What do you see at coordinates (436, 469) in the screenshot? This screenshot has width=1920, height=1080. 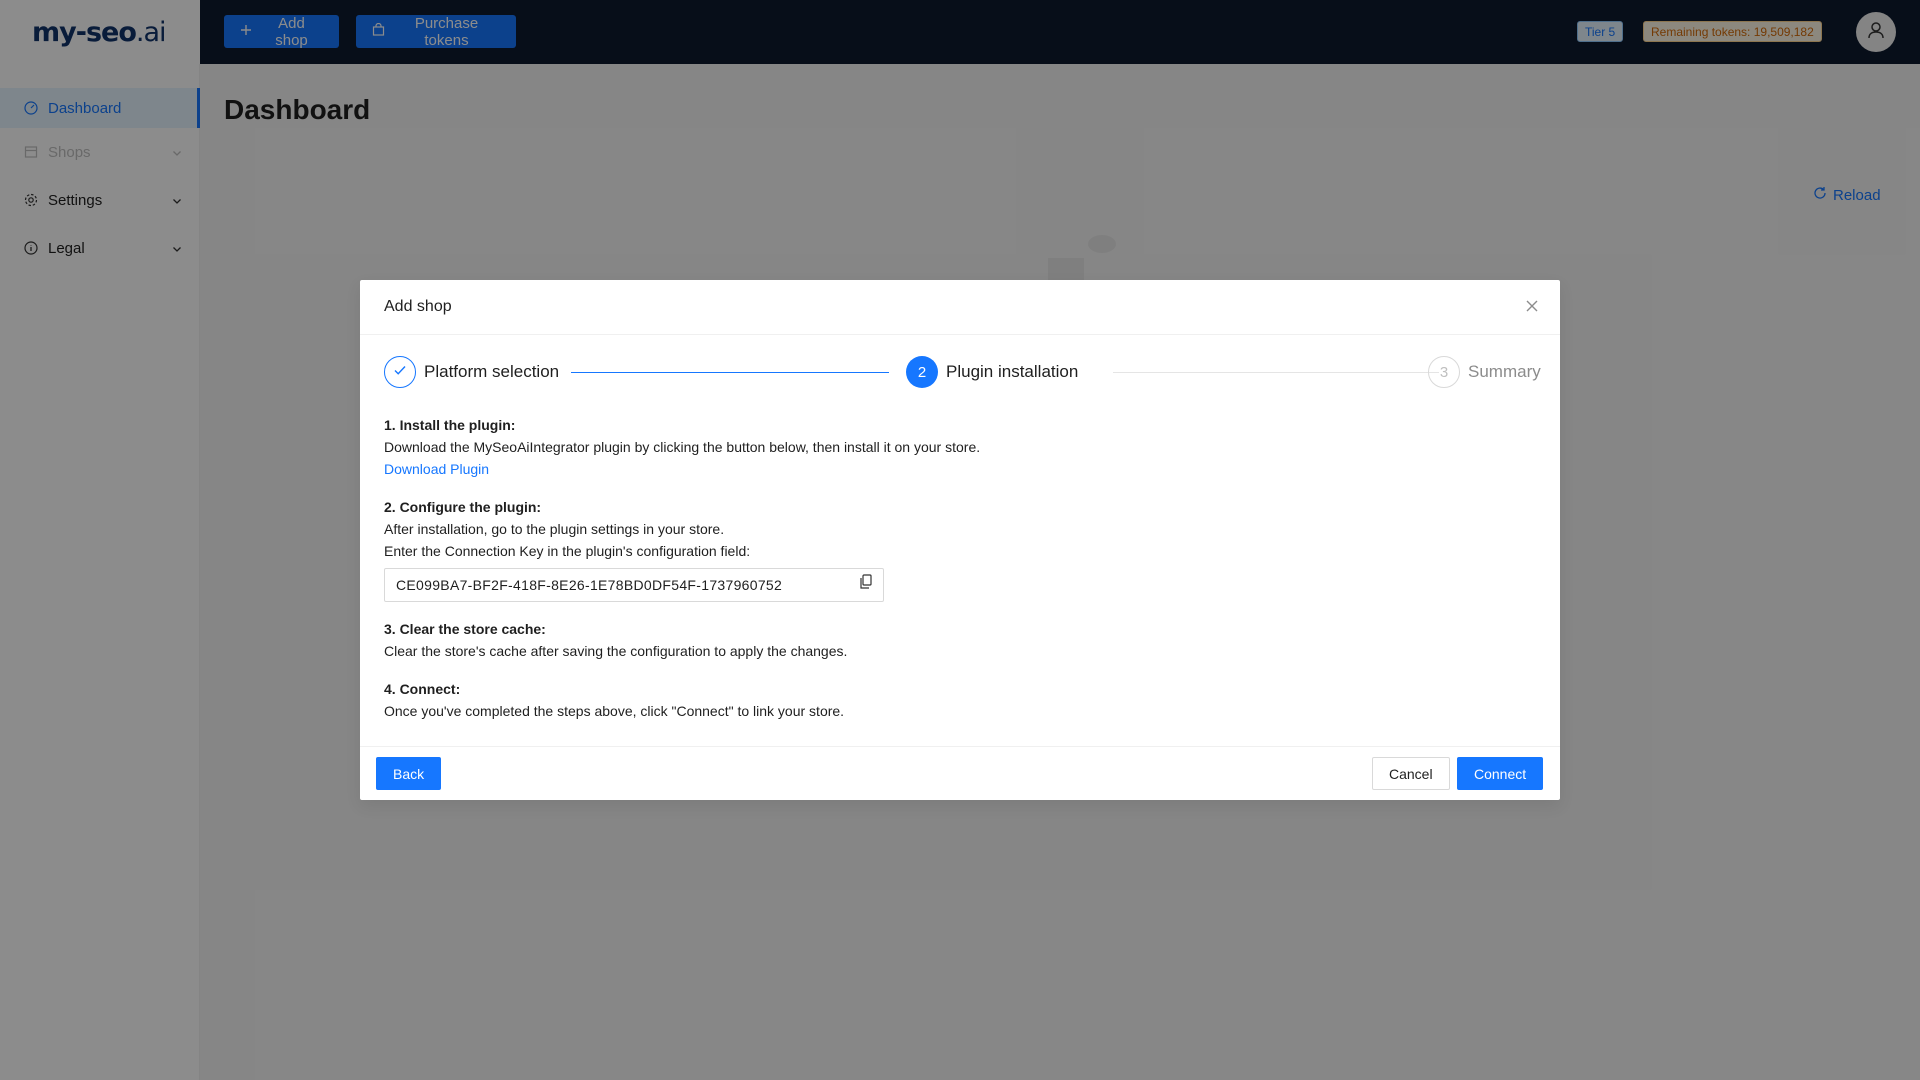 I see `download-plugin-link: Download Plugin` at bounding box center [436, 469].